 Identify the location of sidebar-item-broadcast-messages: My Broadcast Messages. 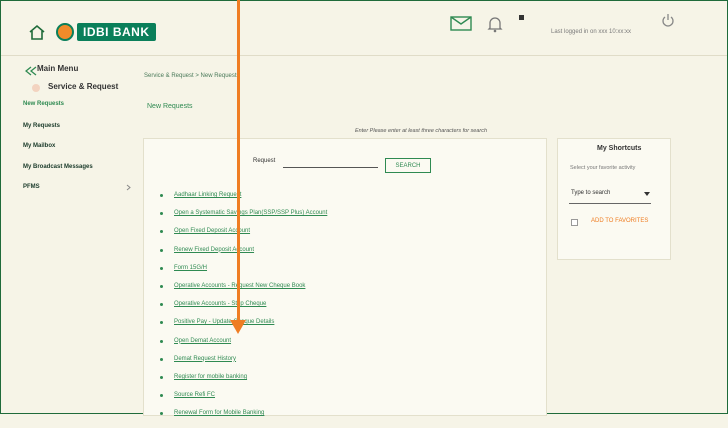
(58, 167).